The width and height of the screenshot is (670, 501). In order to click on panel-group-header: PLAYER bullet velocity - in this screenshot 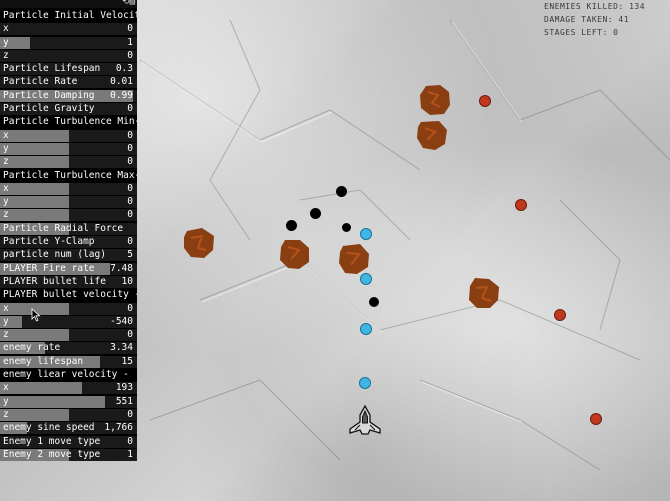, I will do `click(68, 295)`.